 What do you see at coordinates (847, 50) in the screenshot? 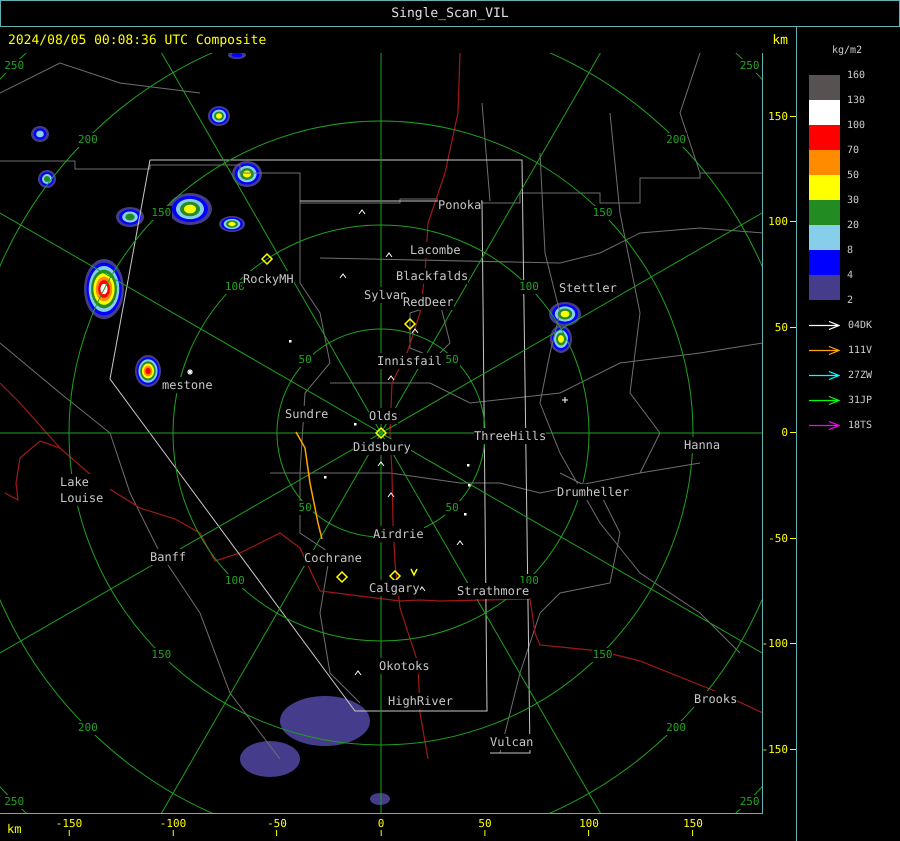
I see `legend-unit: kg/m2` at bounding box center [847, 50].